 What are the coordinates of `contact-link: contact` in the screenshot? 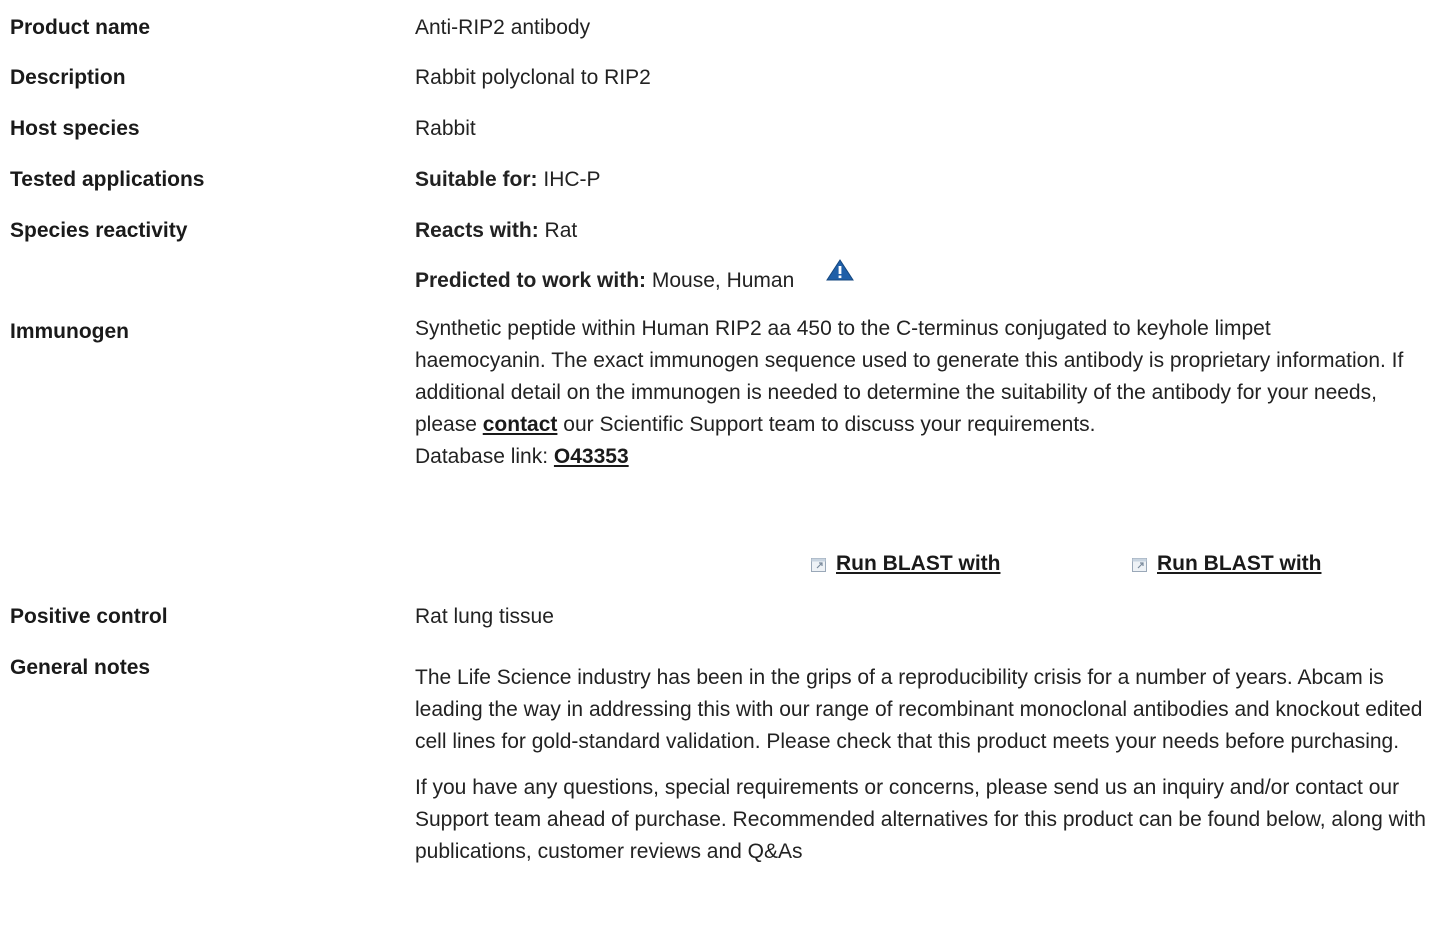 It's located at (520, 424).